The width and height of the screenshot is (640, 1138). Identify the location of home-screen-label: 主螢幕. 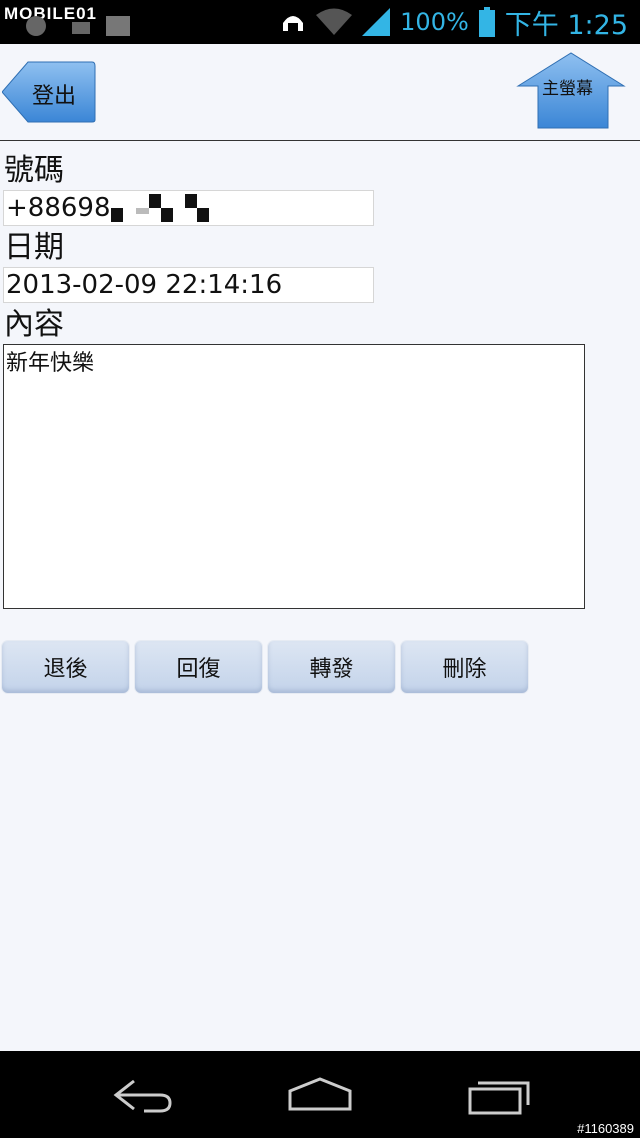
(567, 89).